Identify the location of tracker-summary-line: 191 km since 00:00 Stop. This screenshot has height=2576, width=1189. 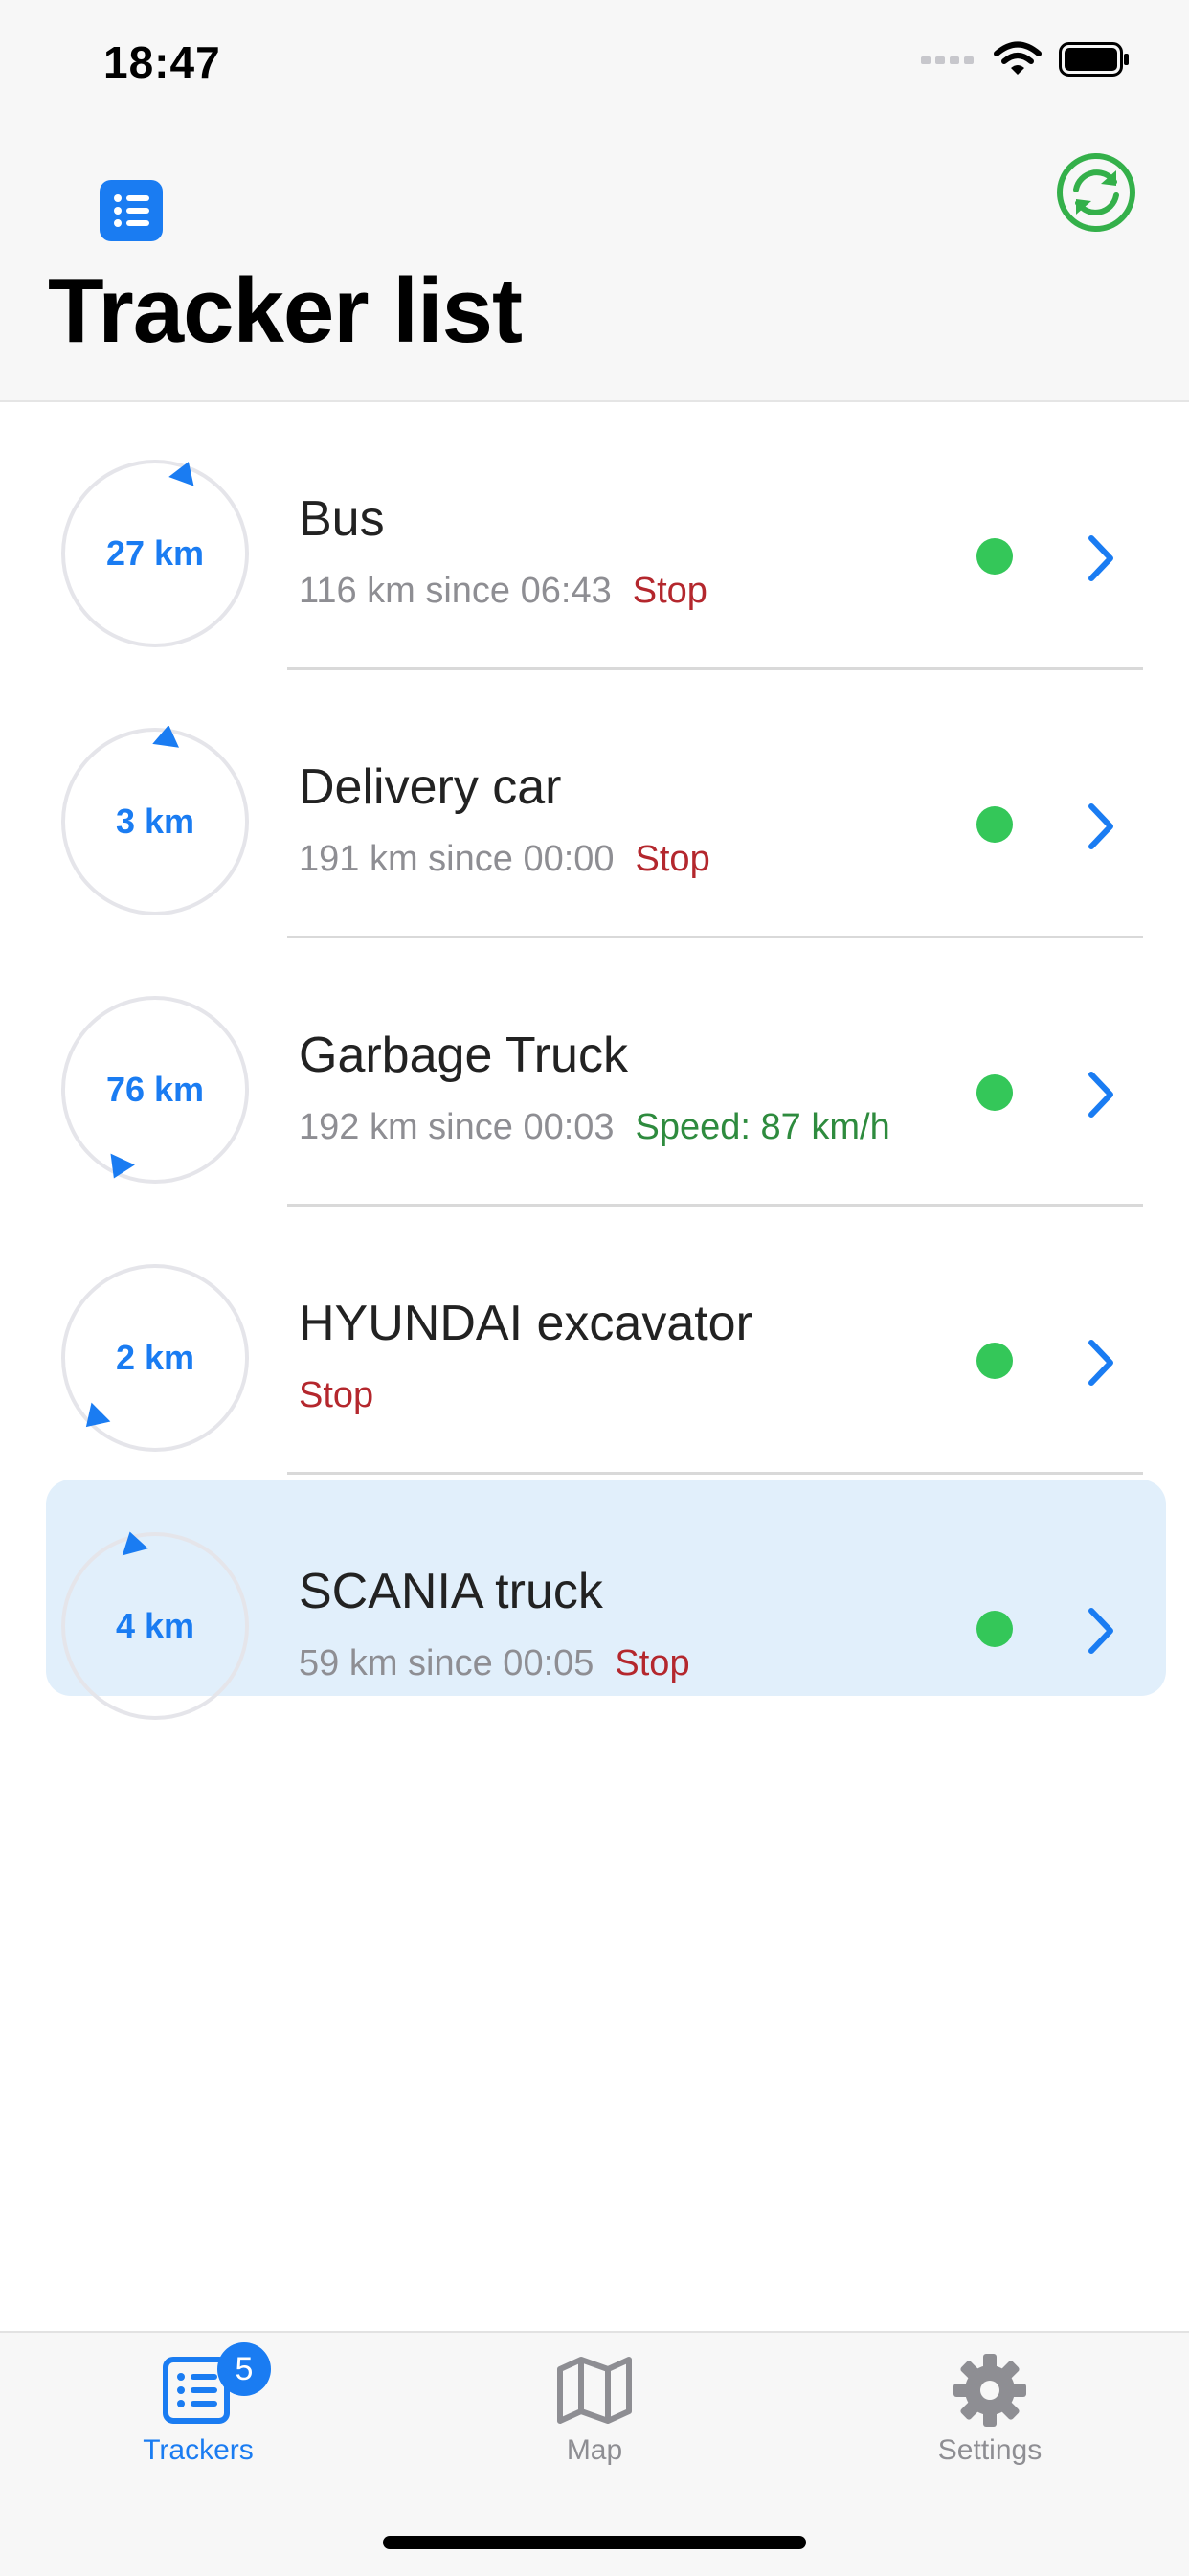
(504, 859).